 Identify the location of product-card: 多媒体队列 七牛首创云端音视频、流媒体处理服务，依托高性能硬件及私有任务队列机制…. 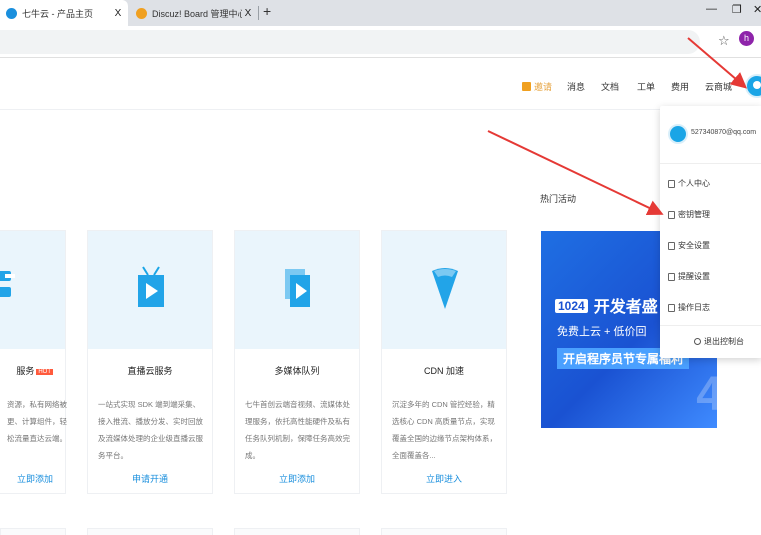
(297, 362).